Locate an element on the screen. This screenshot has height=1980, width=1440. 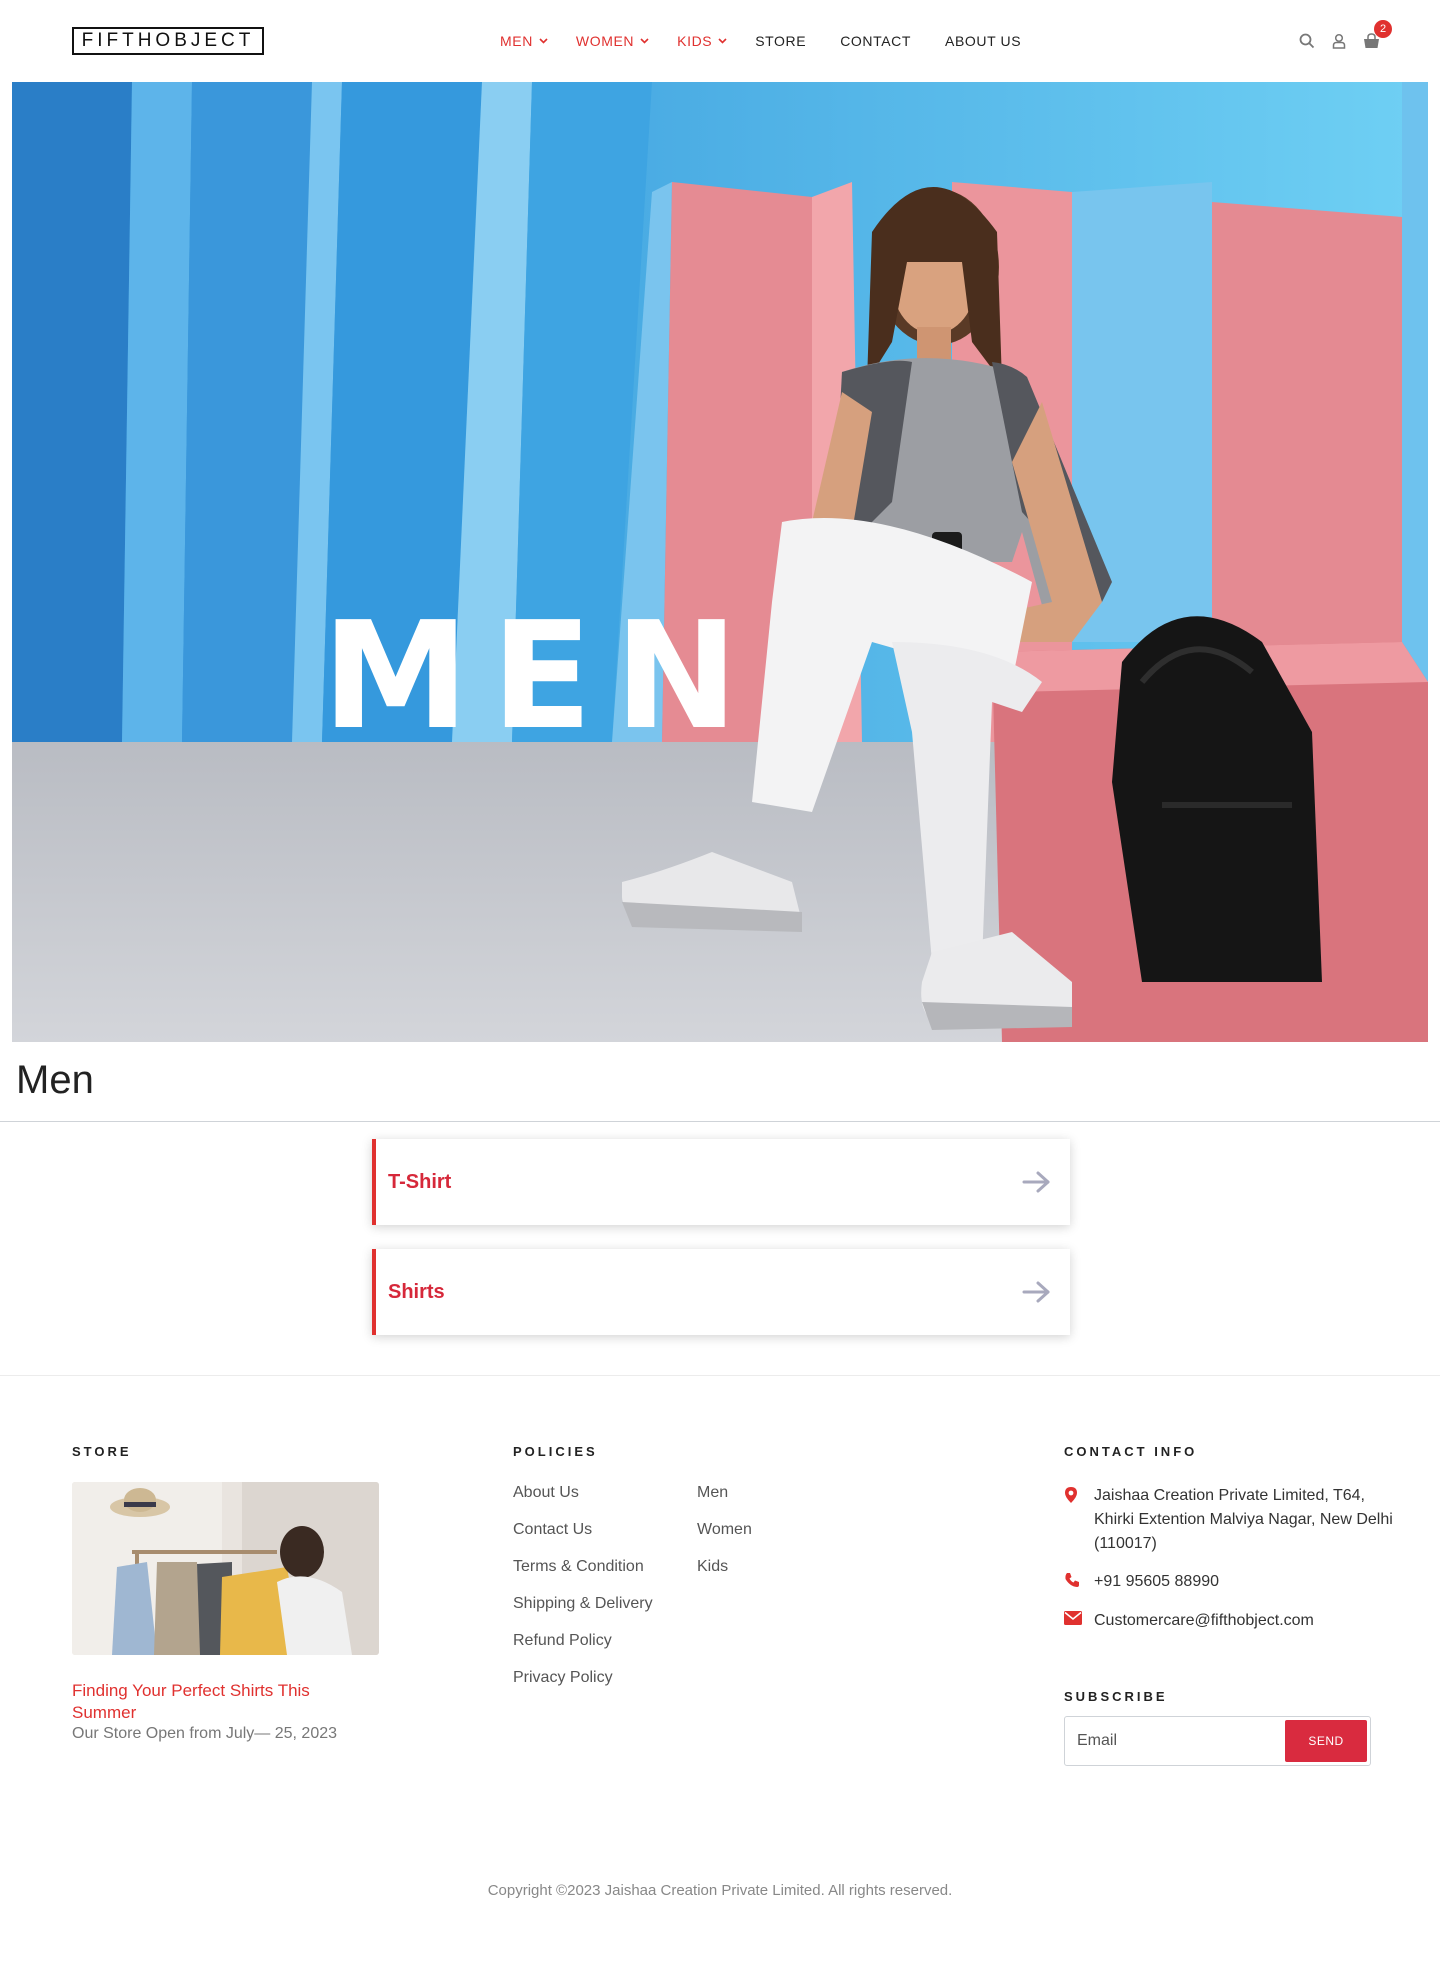
nav-item-label: CONTACT is located at coordinates (876, 41).